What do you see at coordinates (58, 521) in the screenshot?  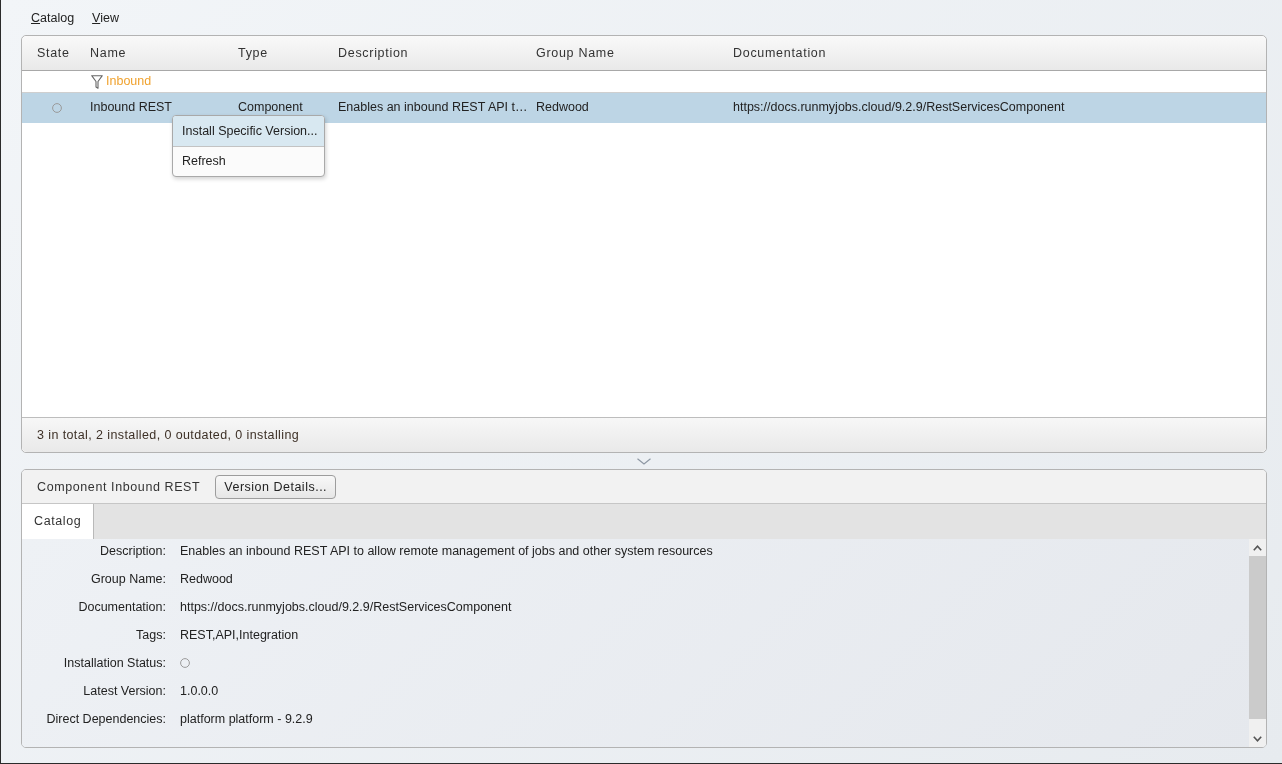 I see `tab: Catalog` at bounding box center [58, 521].